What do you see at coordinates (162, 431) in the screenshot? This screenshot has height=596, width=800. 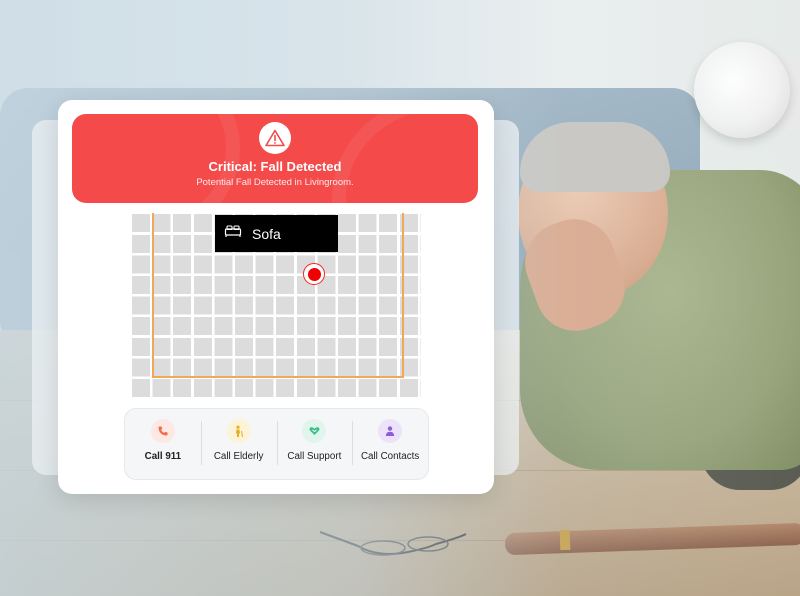 I see `phone-icon` at bounding box center [162, 431].